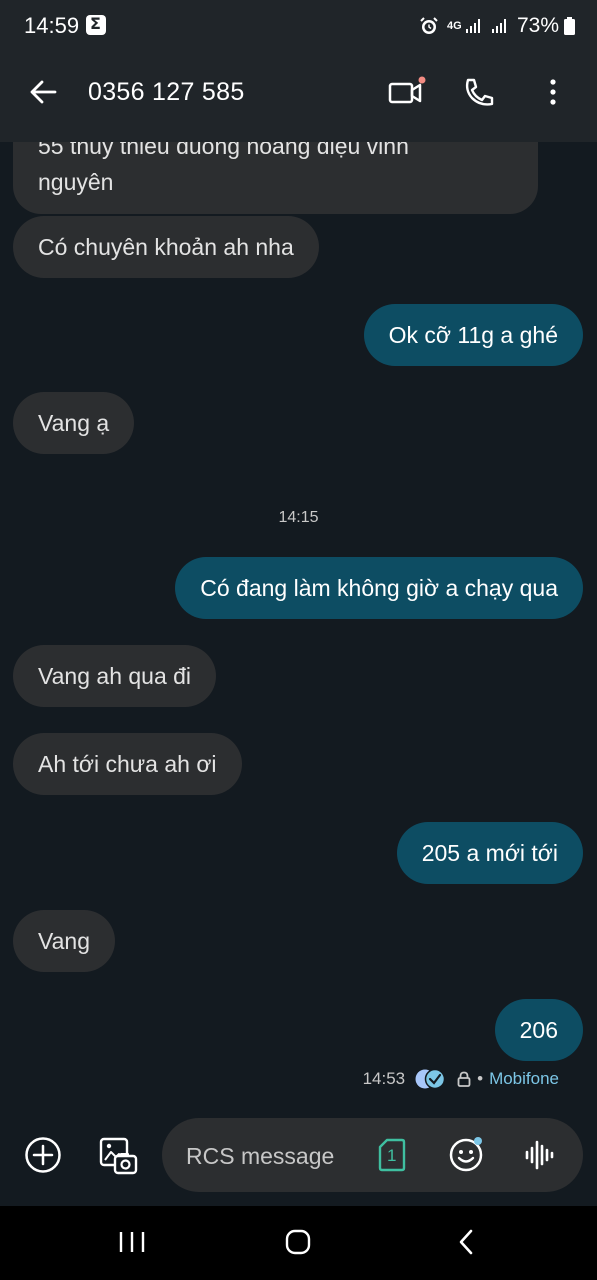 The width and height of the screenshot is (597, 1280). I want to click on message-outgoing: Có đang làm không giờ a chạy qua, so click(379, 588).